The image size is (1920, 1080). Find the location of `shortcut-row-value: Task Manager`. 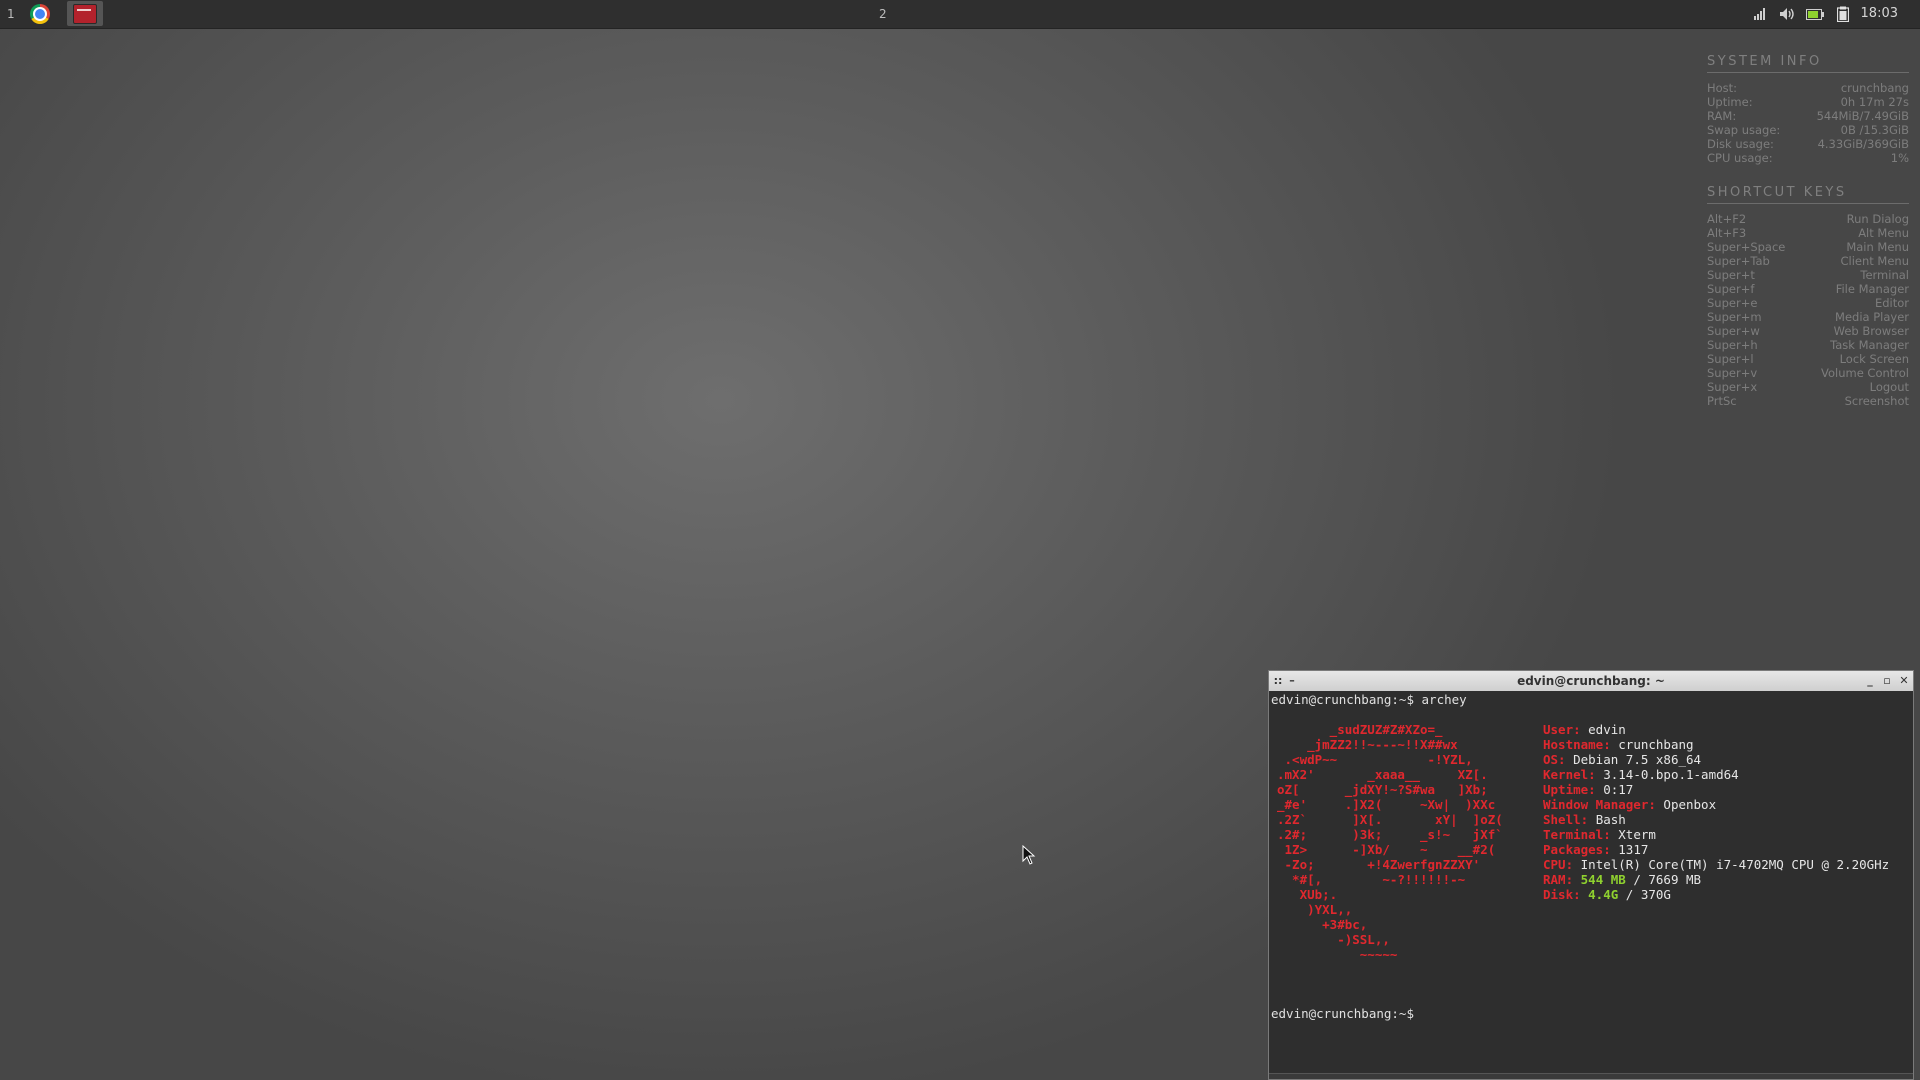

shortcut-row-value: Task Manager is located at coordinates (1869, 345).